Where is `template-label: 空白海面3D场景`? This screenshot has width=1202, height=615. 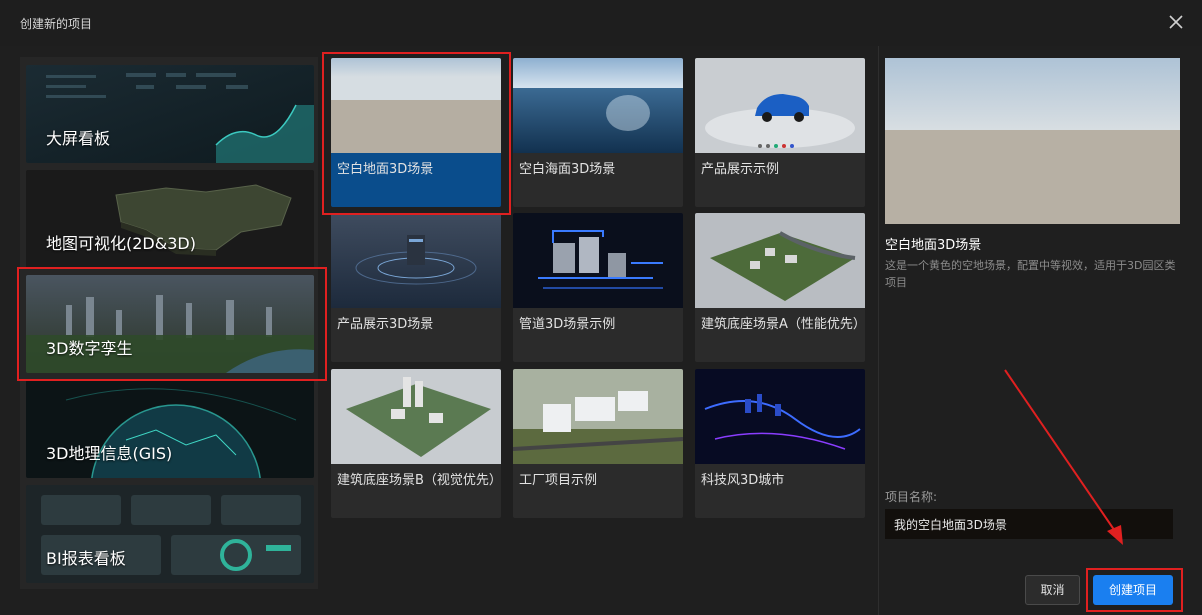
template-label: 空白海面3D场景 is located at coordinates (567, 169).